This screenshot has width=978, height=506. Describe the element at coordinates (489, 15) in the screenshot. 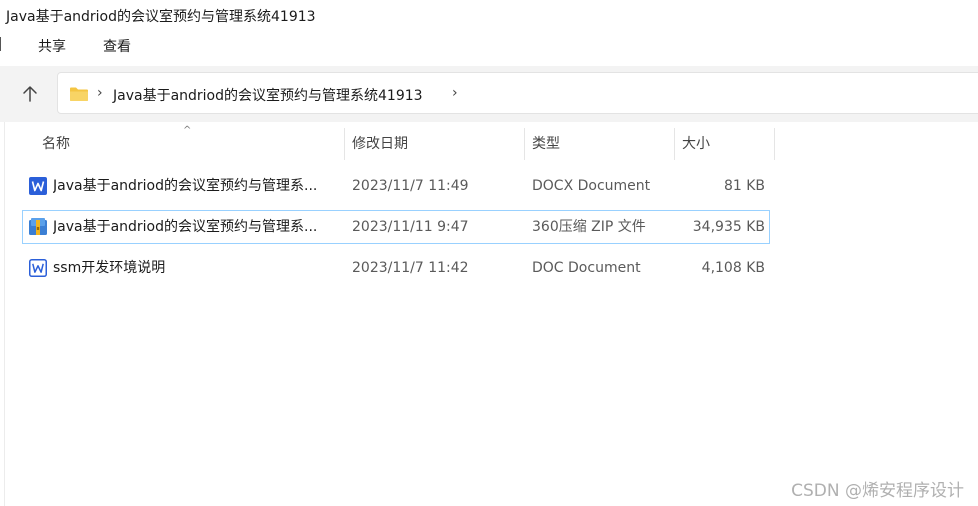

I see `window-title-bar: Java基于andriod的会议室预约与管理系统41913` at that location.